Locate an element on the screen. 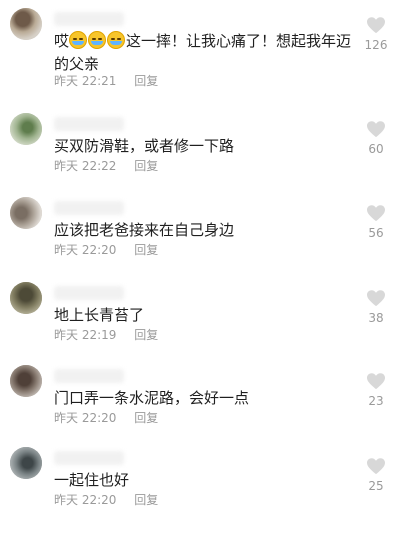  comment-meta: 昨天 22:21 回复 is located at coordinates (106, 80).